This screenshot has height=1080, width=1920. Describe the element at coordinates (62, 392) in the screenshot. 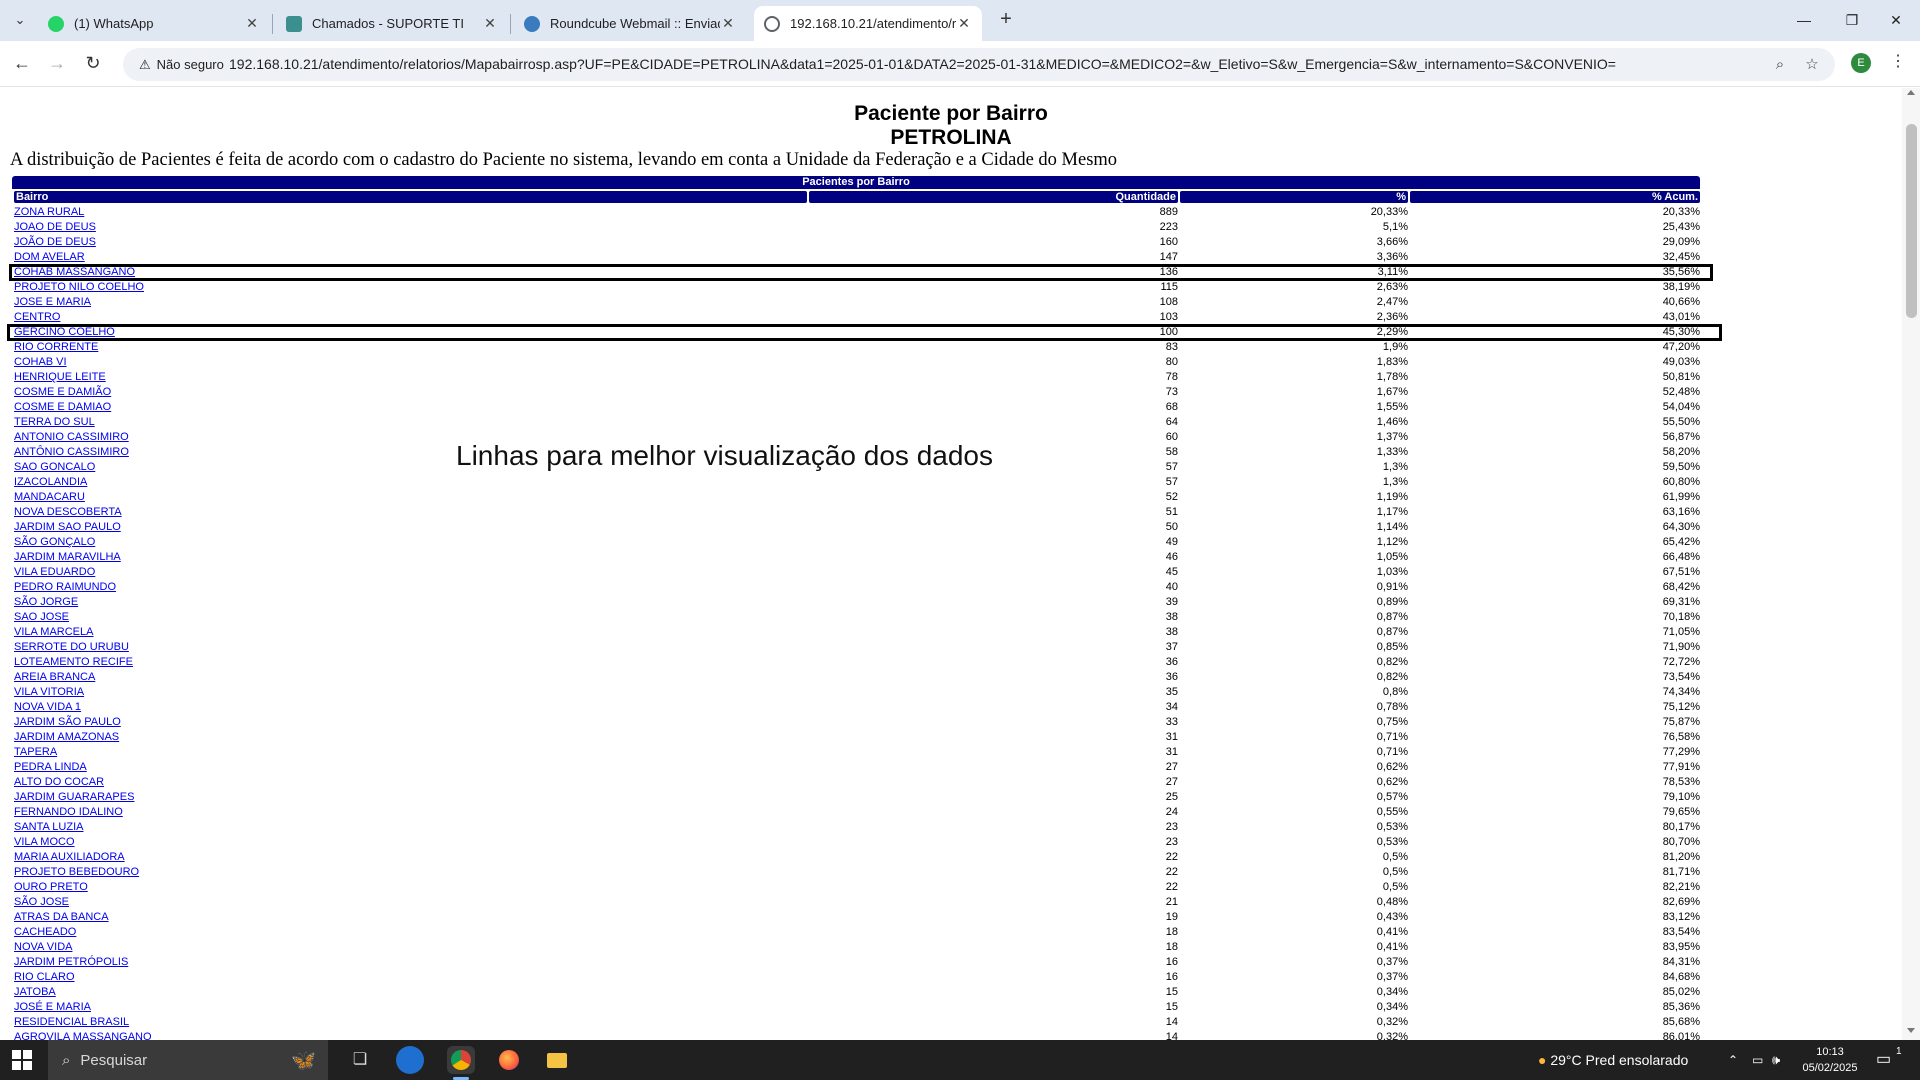

I see `bairro-link: COSME E DAMIÃO` at that location.